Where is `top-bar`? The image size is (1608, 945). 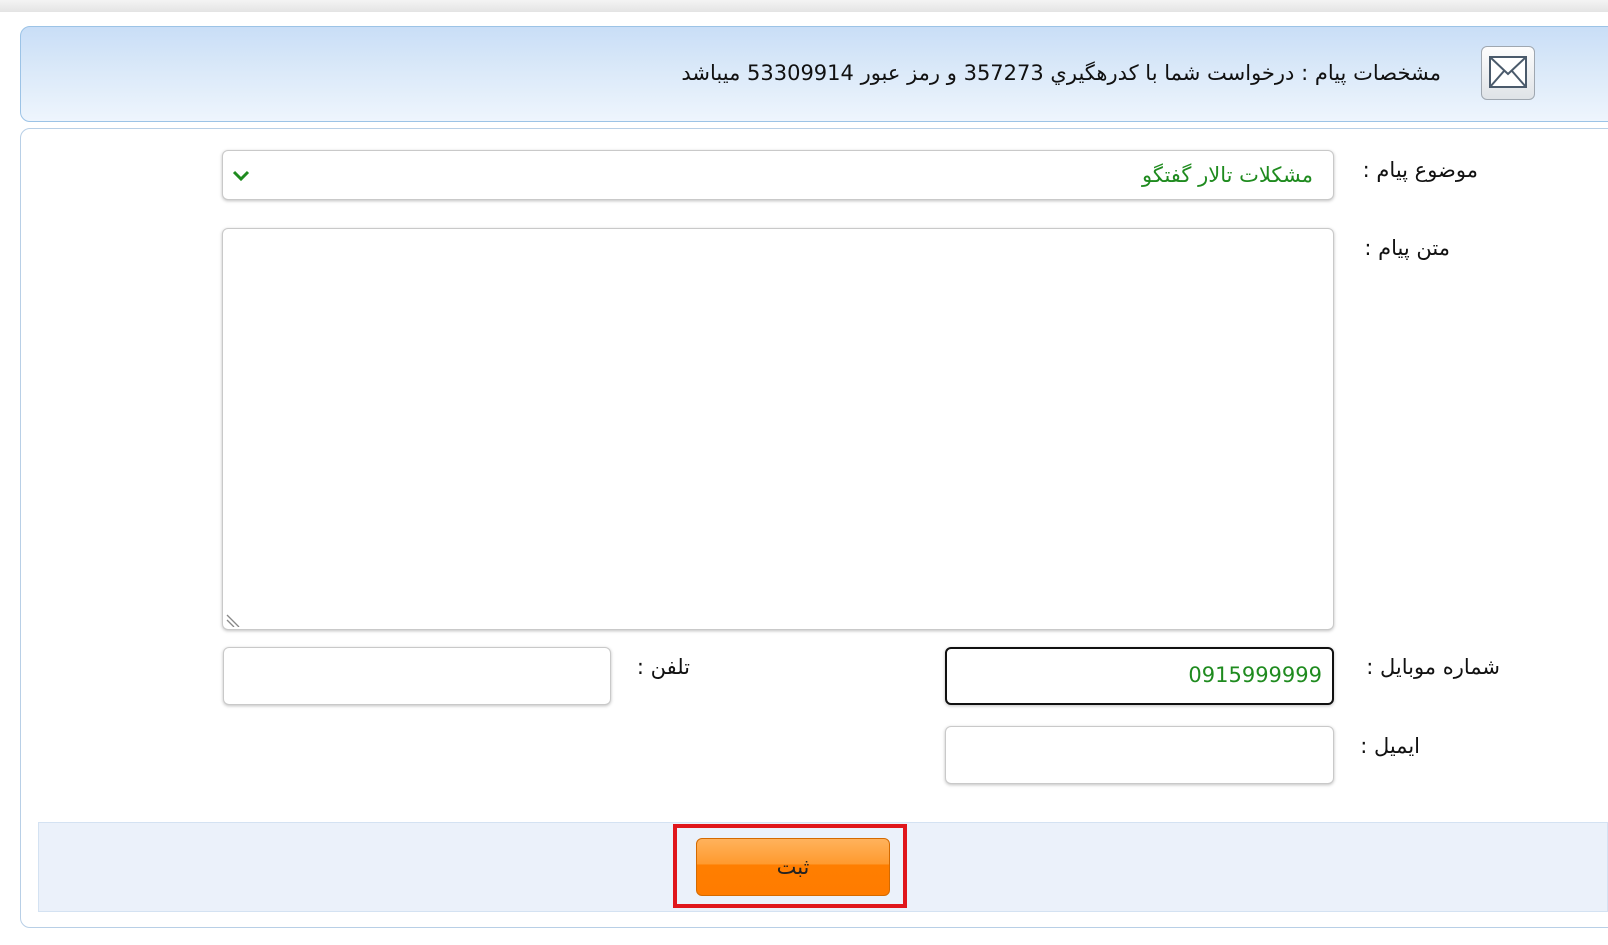
top-bar is located at coordinates (804, 6).